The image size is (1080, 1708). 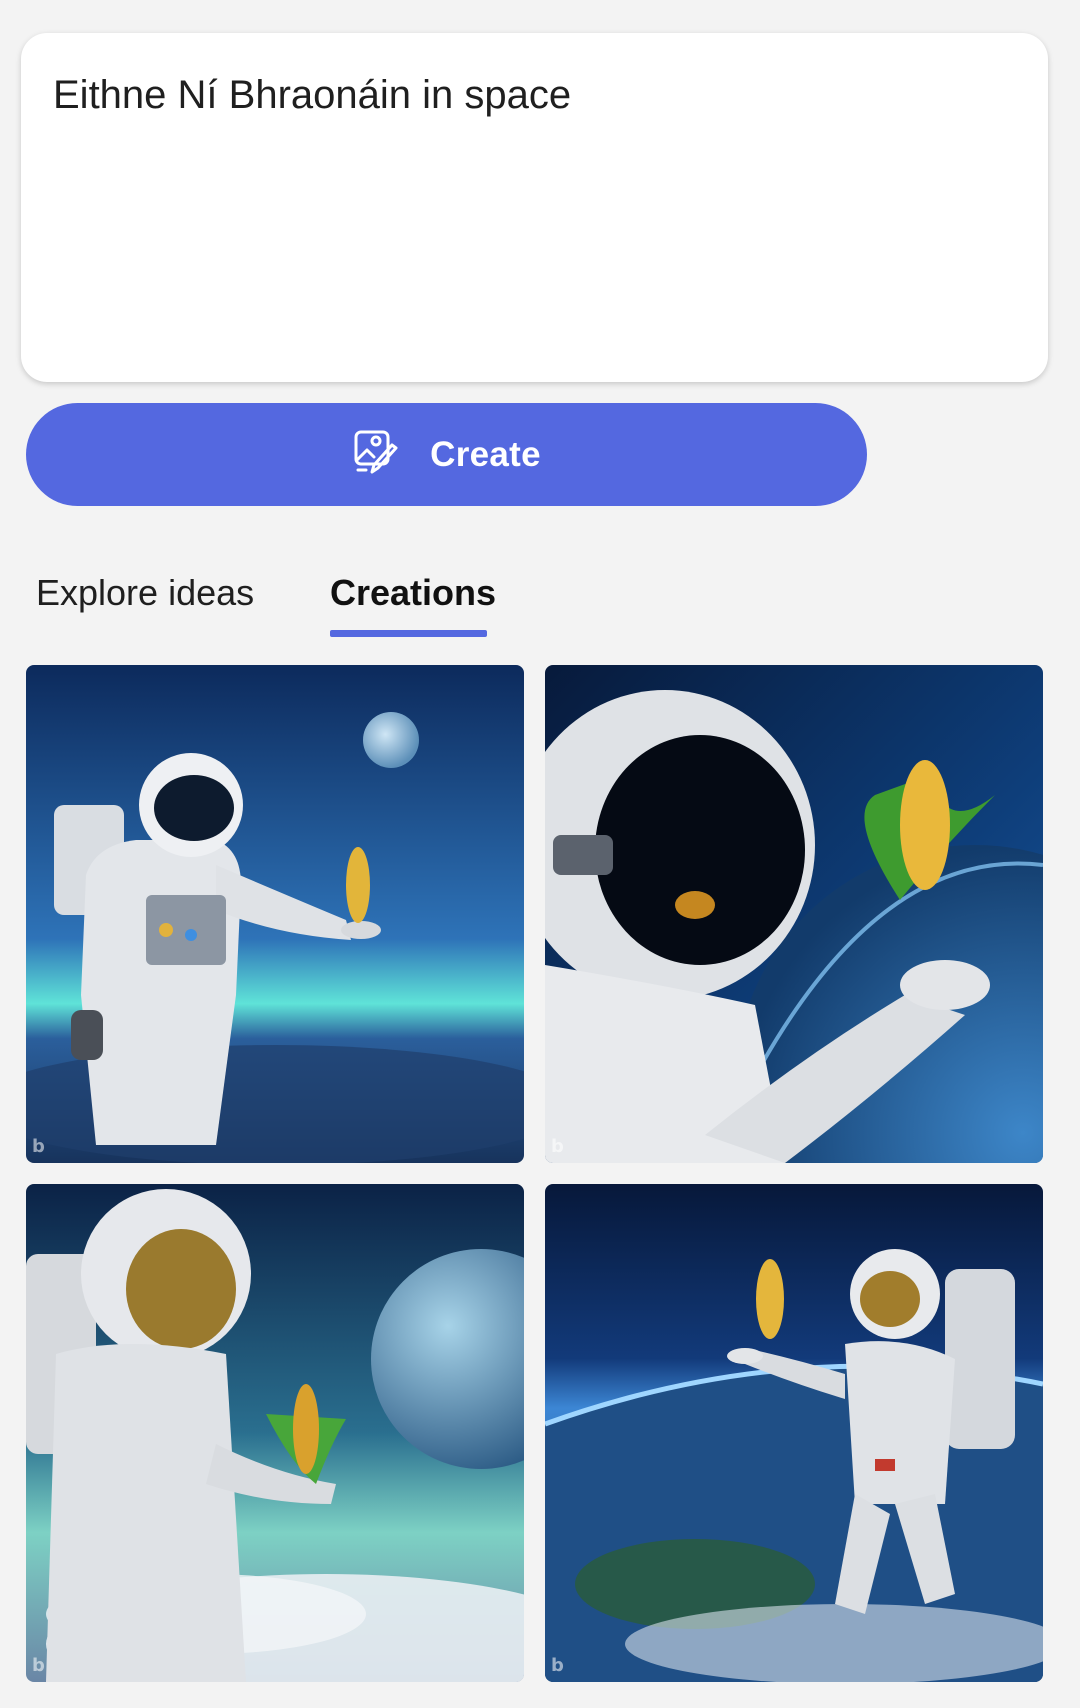 I want to click on generated-image-4: b, so click(x=794, y=1433).